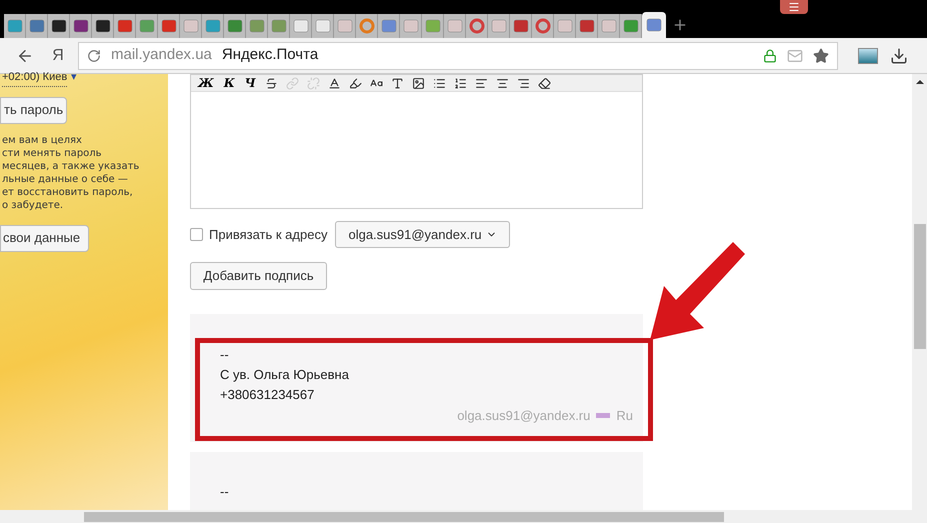 This screenshot has width=927, height=523. I want to click on address-field: mail.yandex.ua Яндекс.Почта, so click(458, 56).